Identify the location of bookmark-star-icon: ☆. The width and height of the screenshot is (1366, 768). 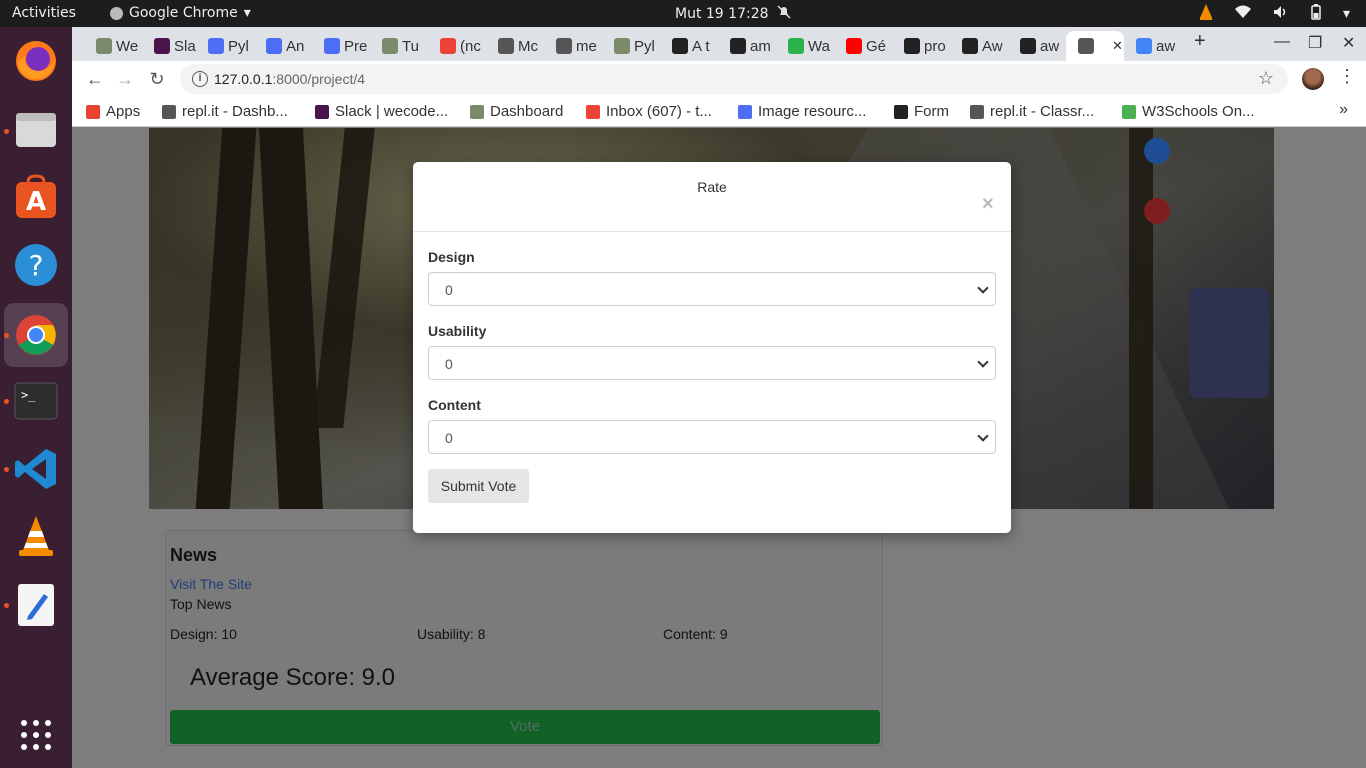
(1266, 78).